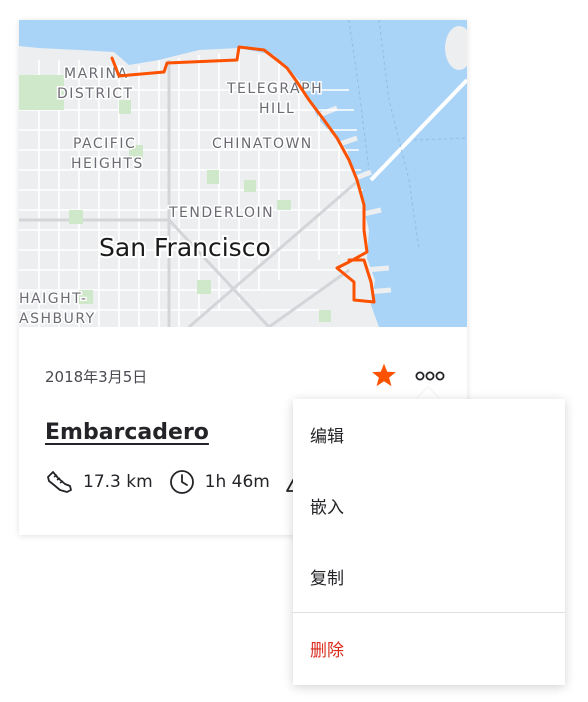 The image size is (588, 702). I want to click on map-label-telegraph: TELEGRAPH, so click(274, 89).